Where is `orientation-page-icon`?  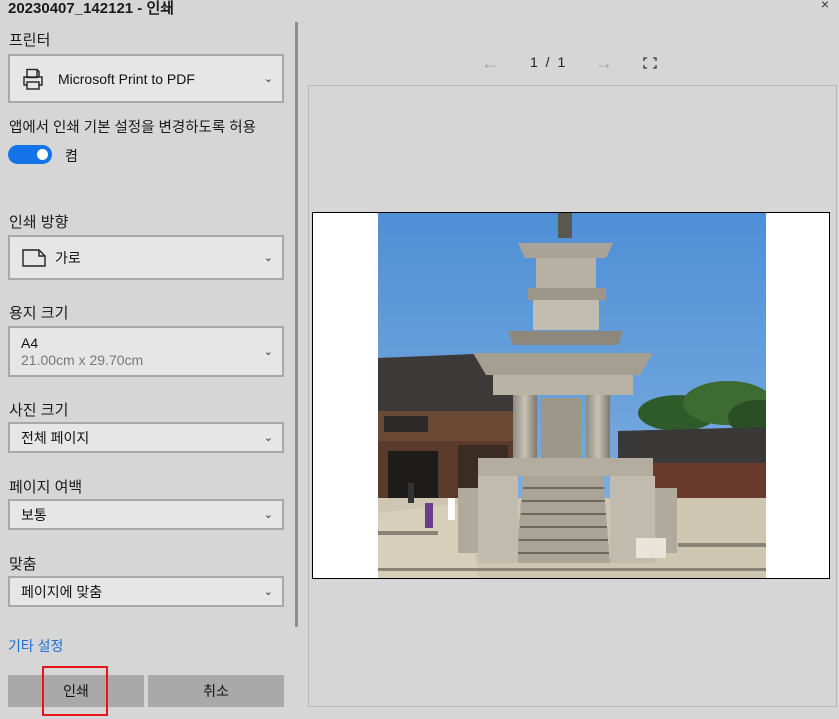
orientation-page-icon is located at coordinates (34, 258).